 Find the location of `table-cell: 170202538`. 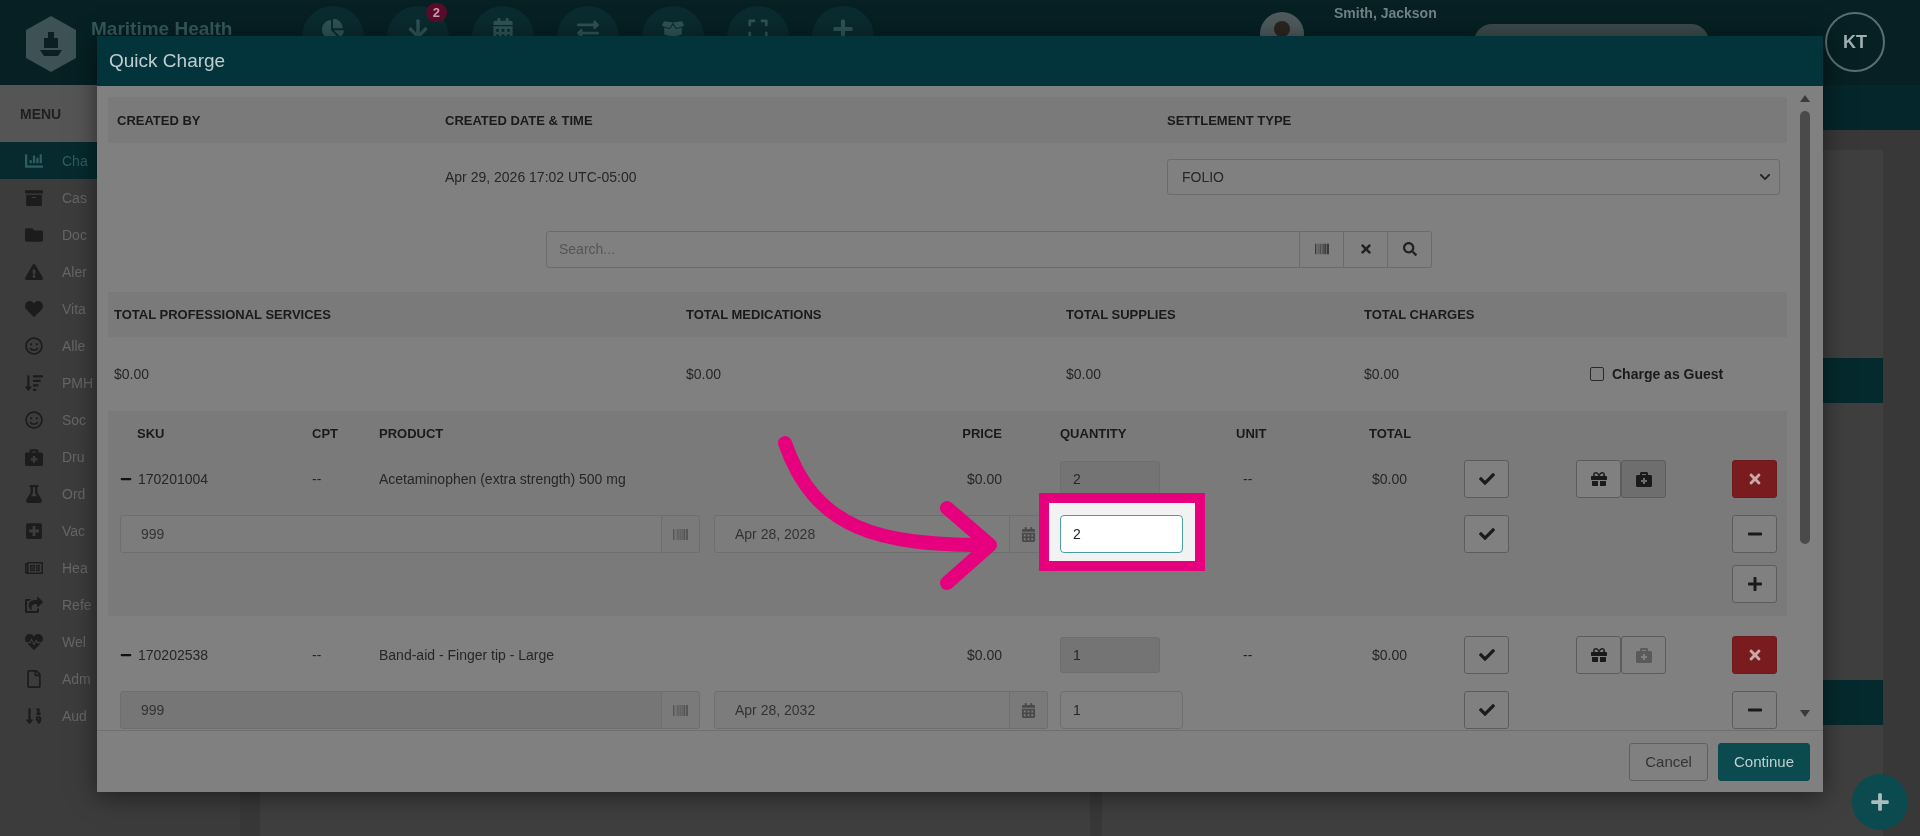

table-cell: 170202538 is located at coordinates (173, 655).